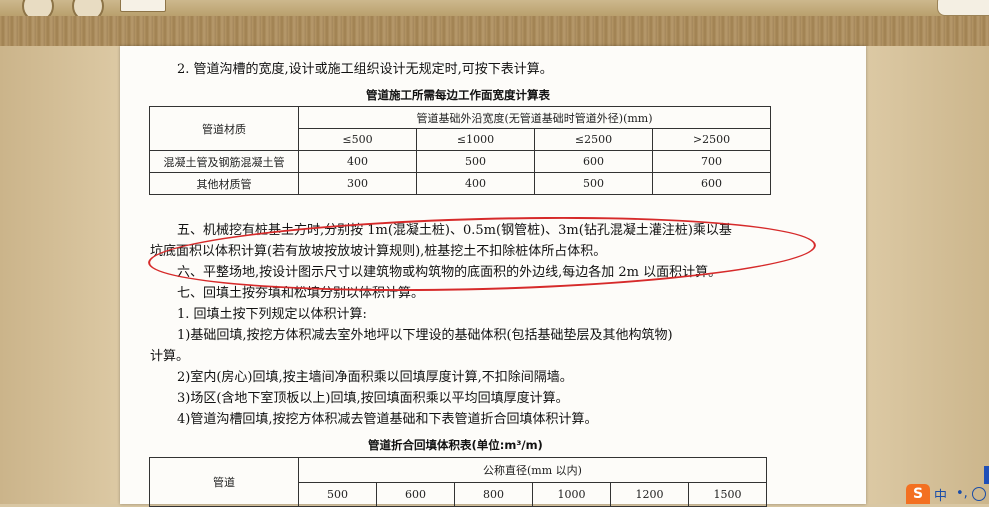 The height and width of the screenshot is (507, 989). What do you see at coordinates (593, 139) in the screenshot?
I see `table1-col-header: ≤2500` at bounding box center [593, 139].